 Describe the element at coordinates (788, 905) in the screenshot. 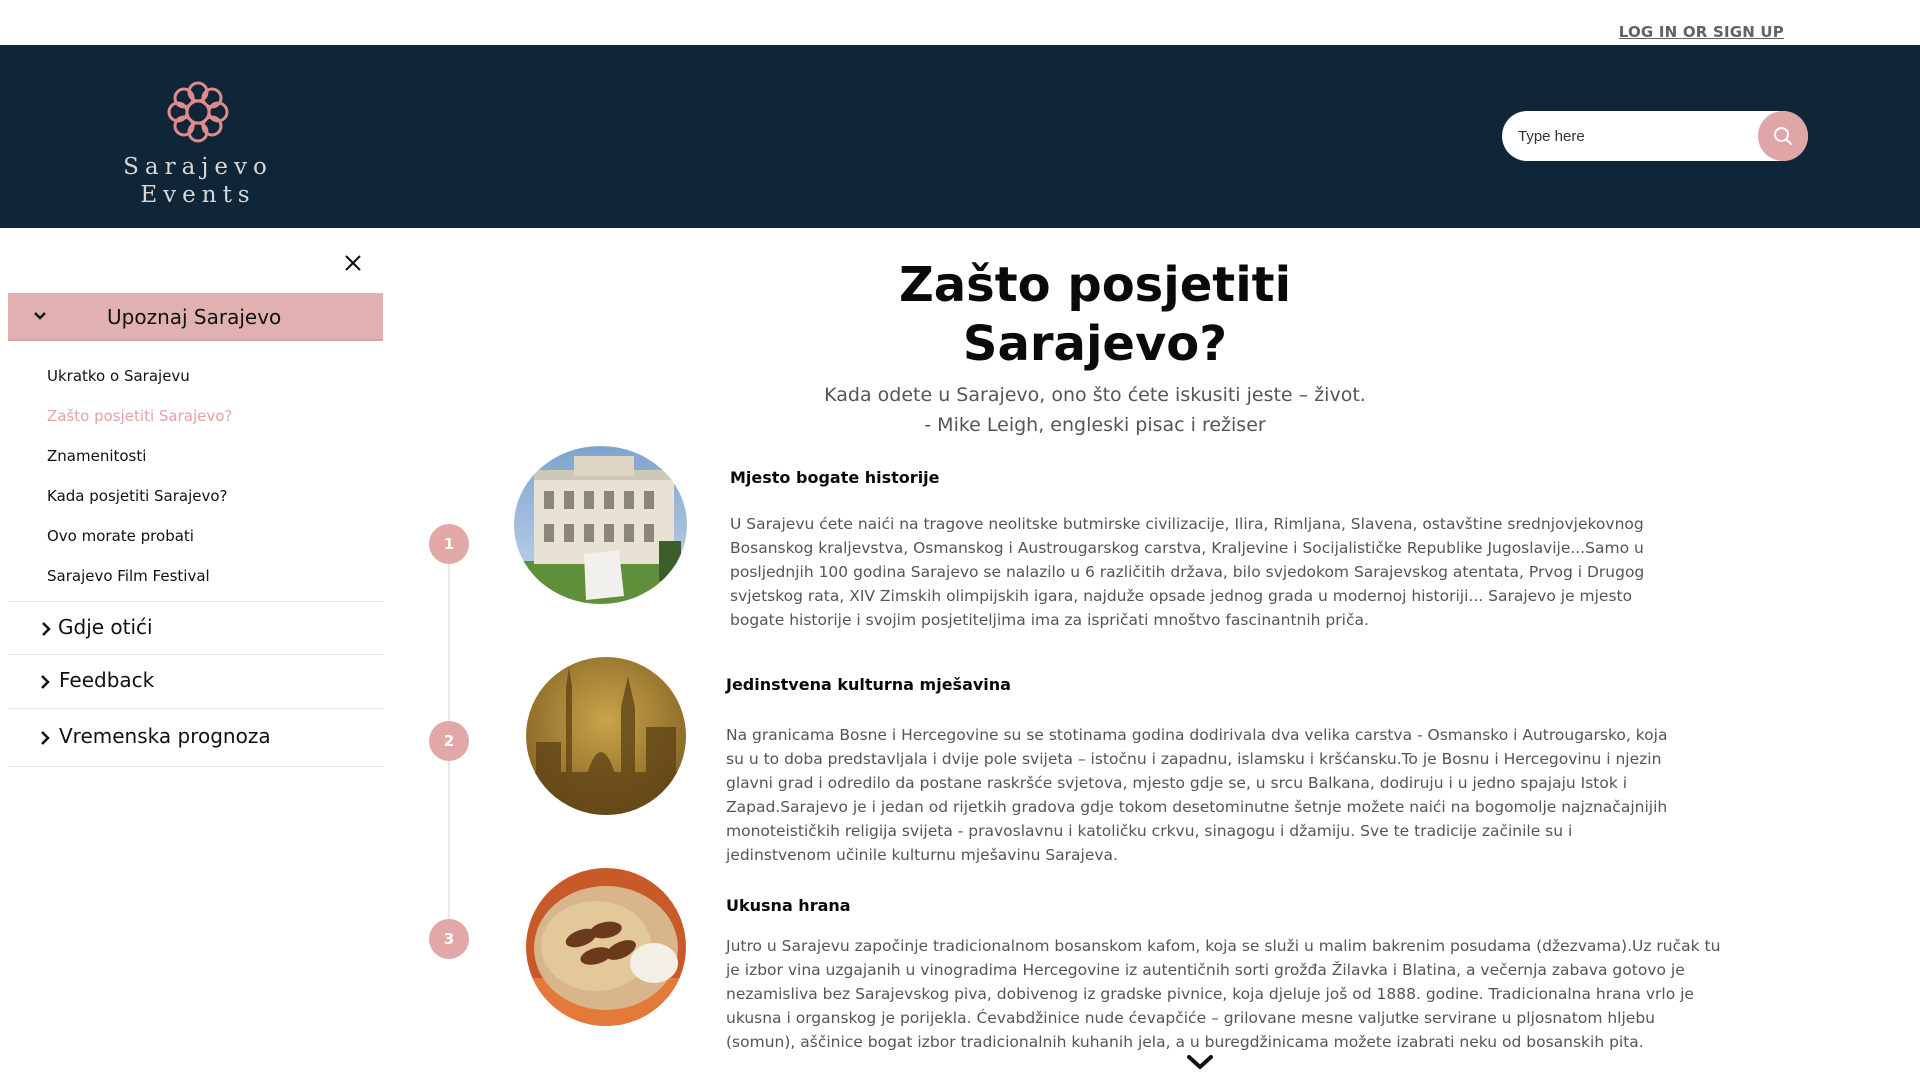

I see `section-title-3: Ukusna hrana` at that location.